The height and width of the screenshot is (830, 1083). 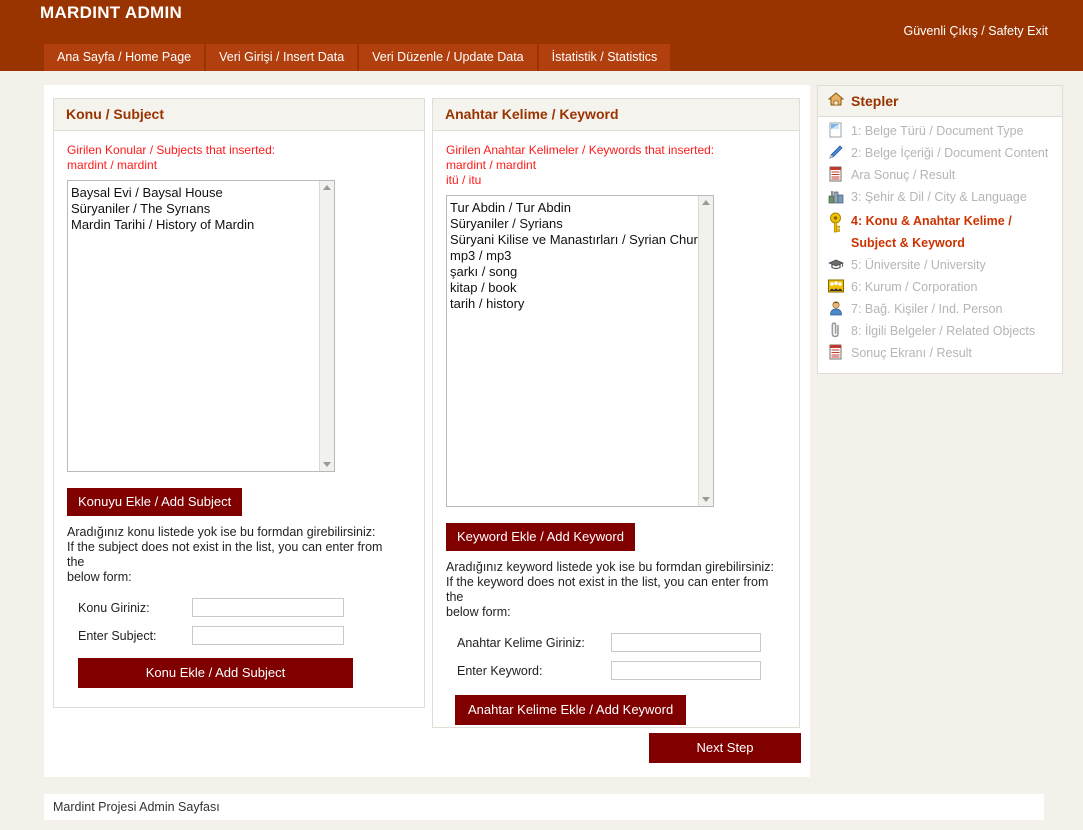 What do you see at coordinates (155, 502) in the screenshot?
I see `add-selected-subject-button: Konuyu Ekle / Add Subject` at bounding box center [155, 502].